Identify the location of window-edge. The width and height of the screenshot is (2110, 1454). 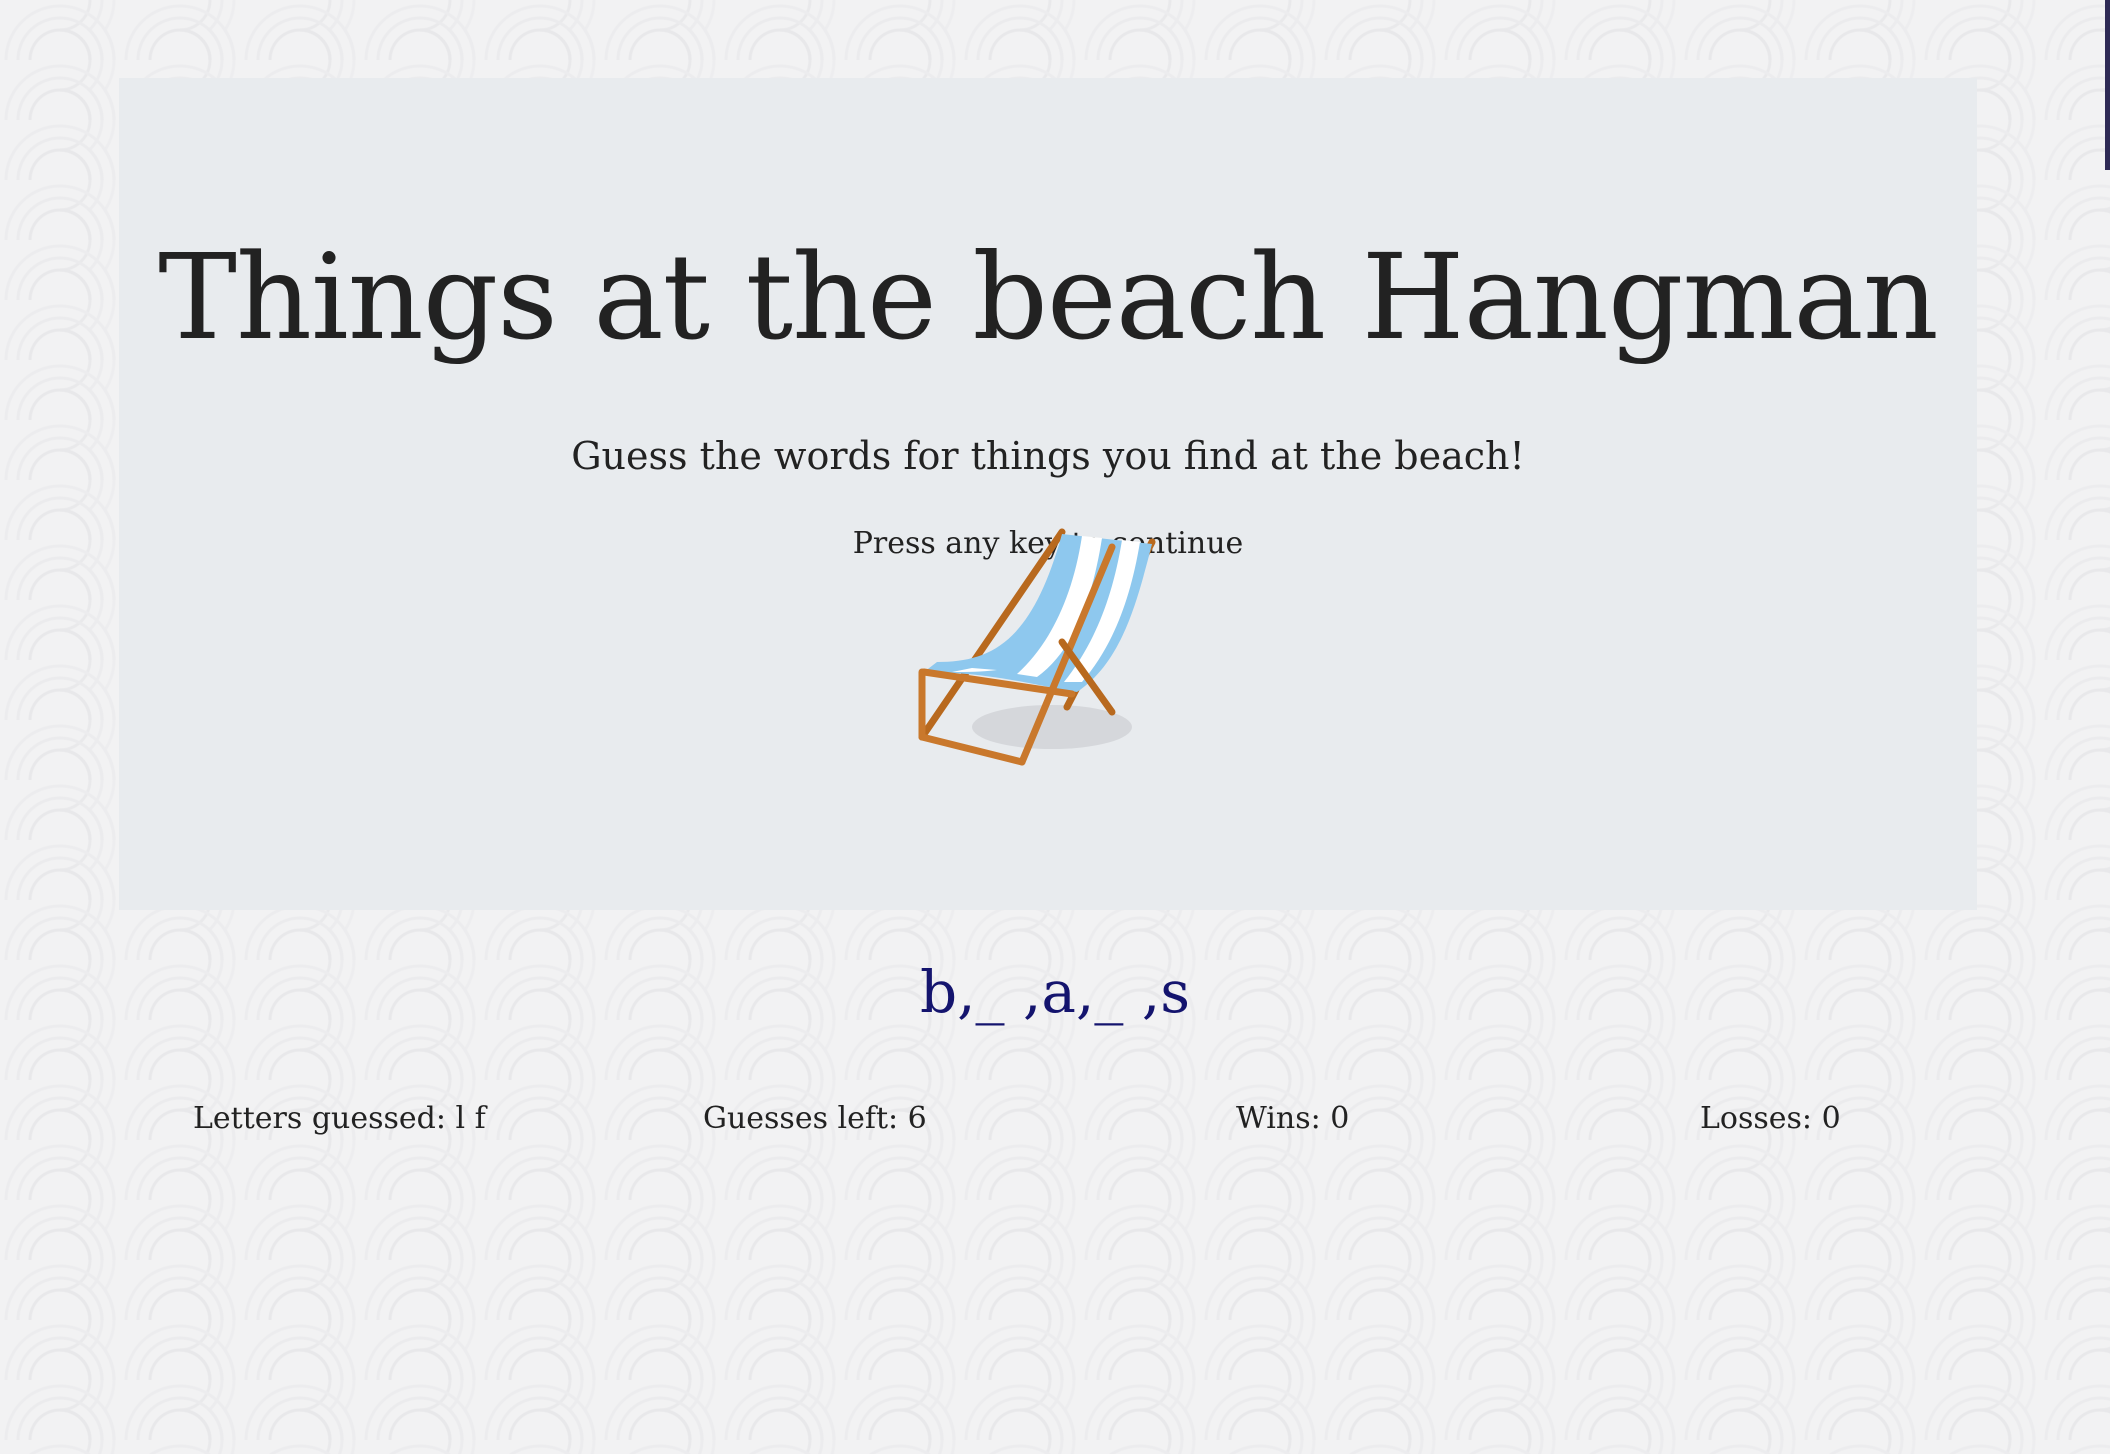
(2107, 85).